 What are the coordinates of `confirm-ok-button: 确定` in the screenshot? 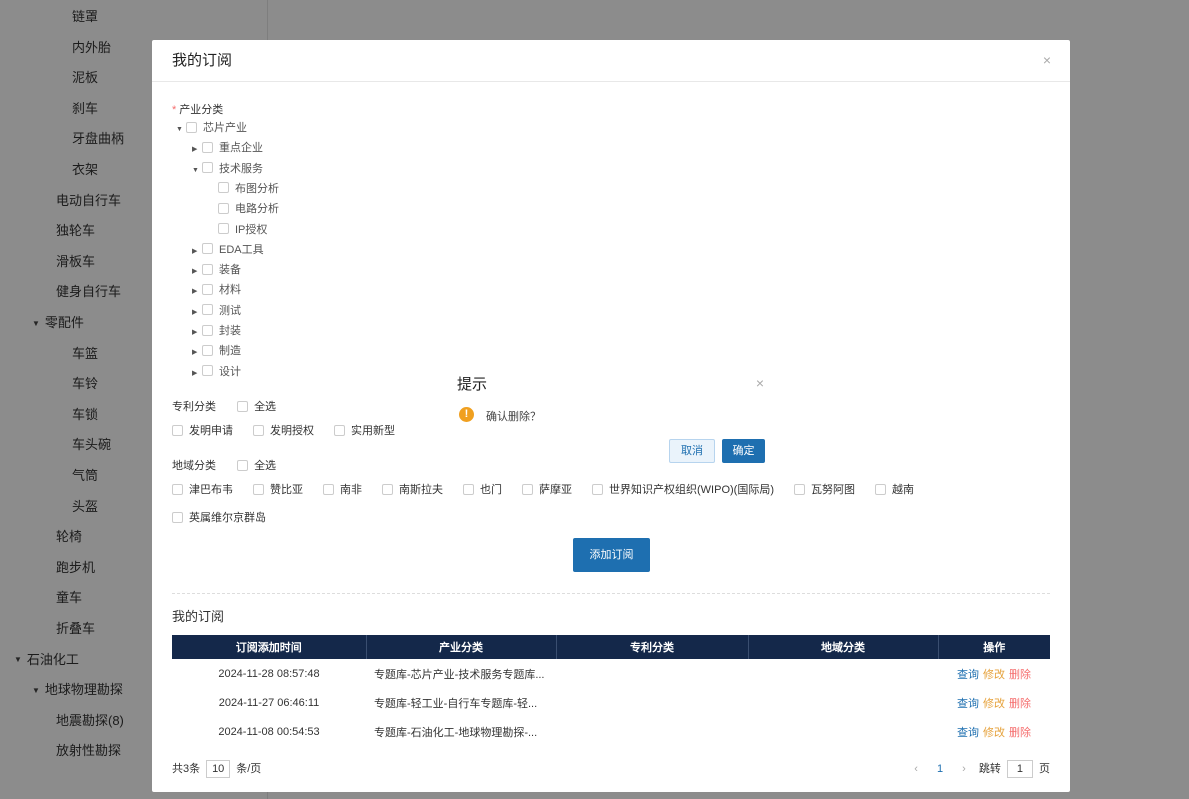 It's located at (743, 451).